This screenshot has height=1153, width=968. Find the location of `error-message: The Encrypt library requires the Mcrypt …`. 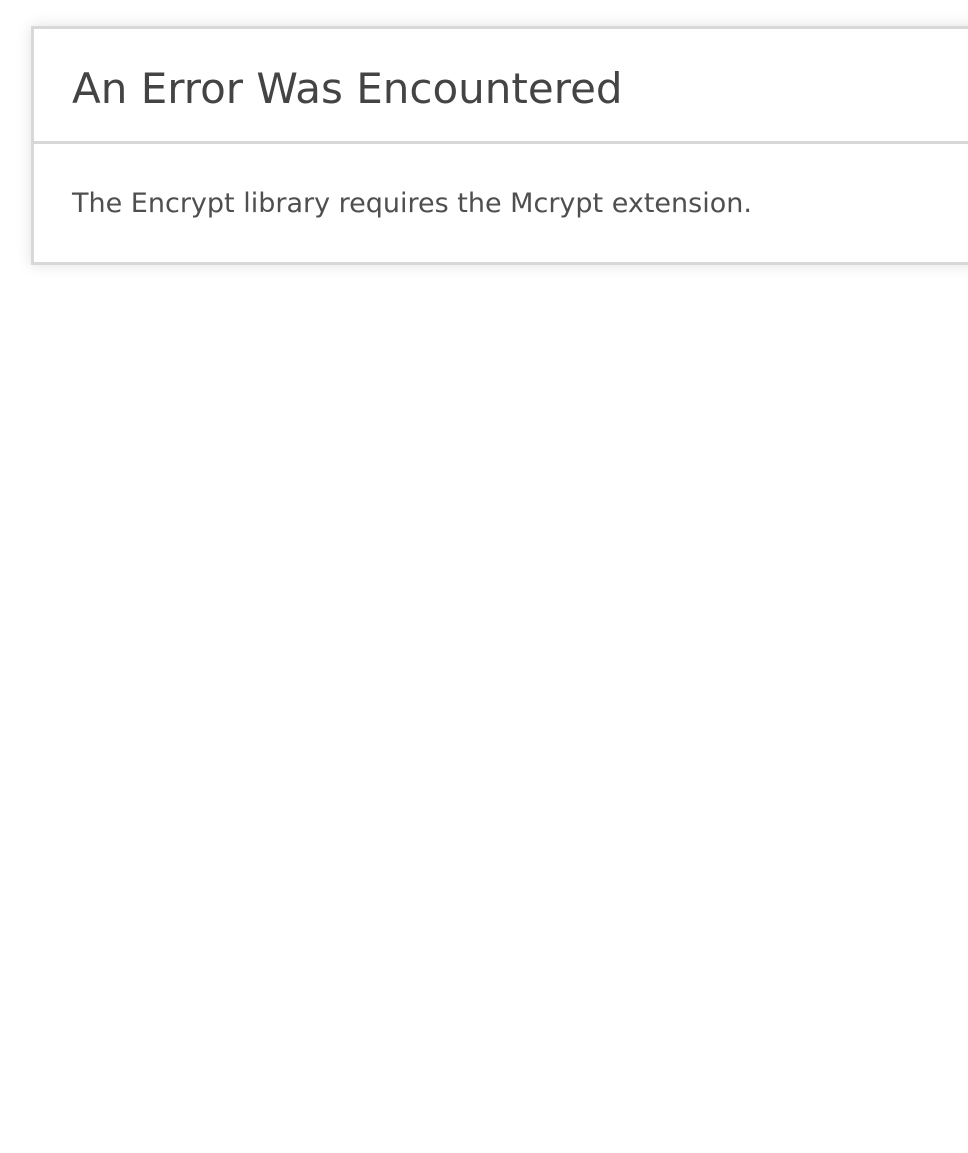

error-message: The Encrypt library requires the Mcrypt … is located at coordinates (412, 203).